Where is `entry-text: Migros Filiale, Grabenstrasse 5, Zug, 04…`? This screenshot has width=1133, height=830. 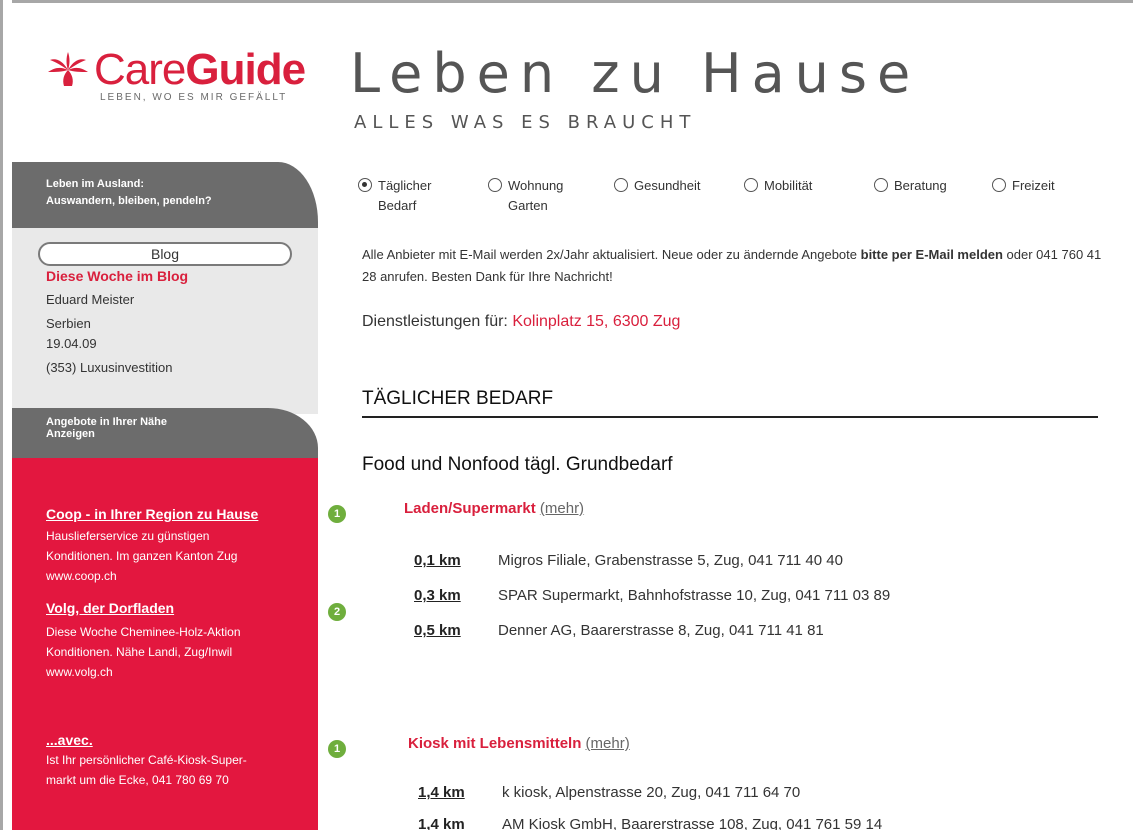
entry-text: Migros Filiale, Grabenstrasse 5, Zug, 04… is located at coordinates (670, 560).